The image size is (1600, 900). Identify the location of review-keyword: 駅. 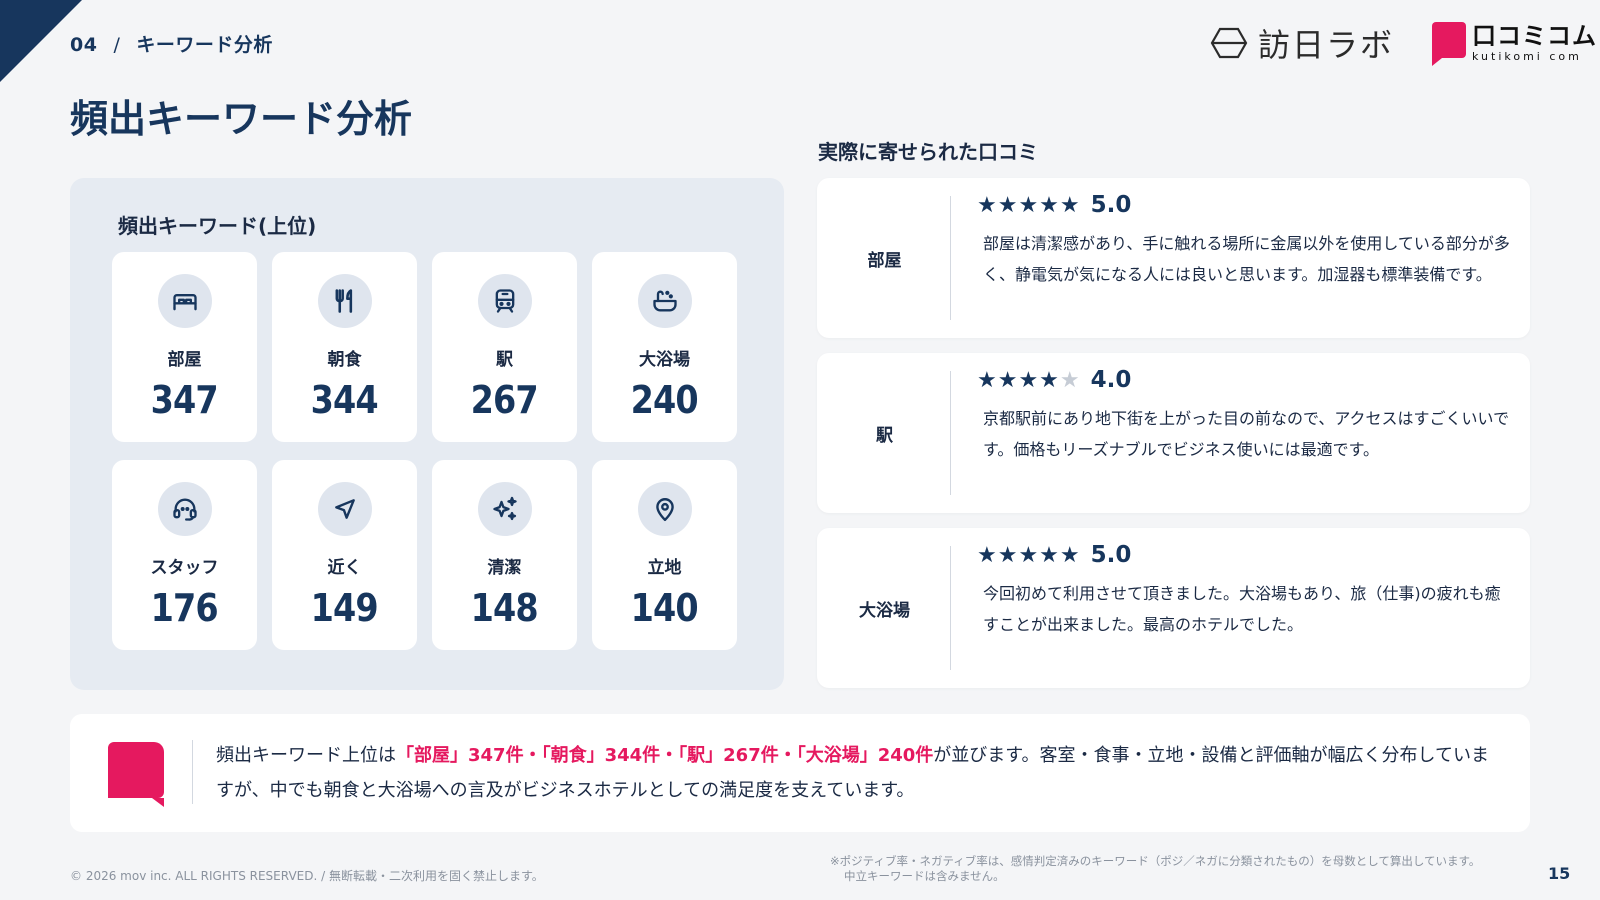
(884, 435).